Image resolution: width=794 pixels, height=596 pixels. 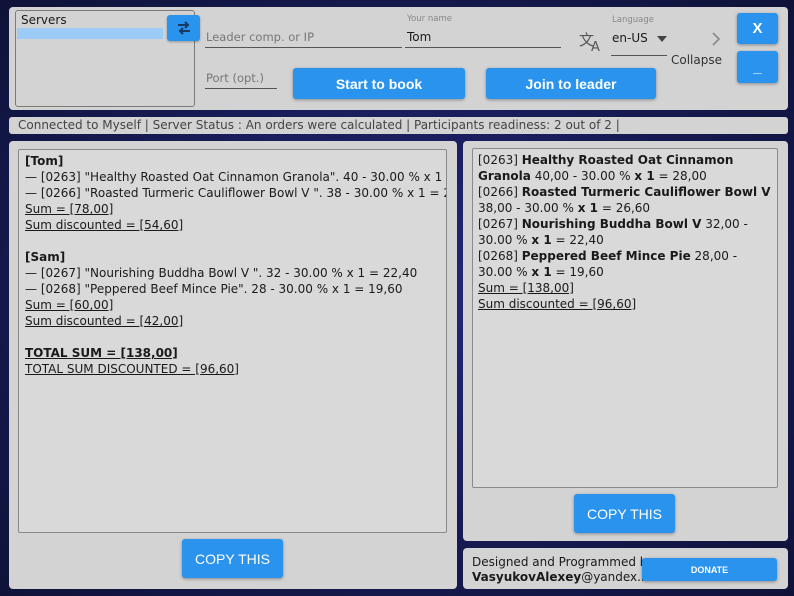 I want to click on user-sum-discounted: Sum discounted = [54,60], so click(x=104, y=225).